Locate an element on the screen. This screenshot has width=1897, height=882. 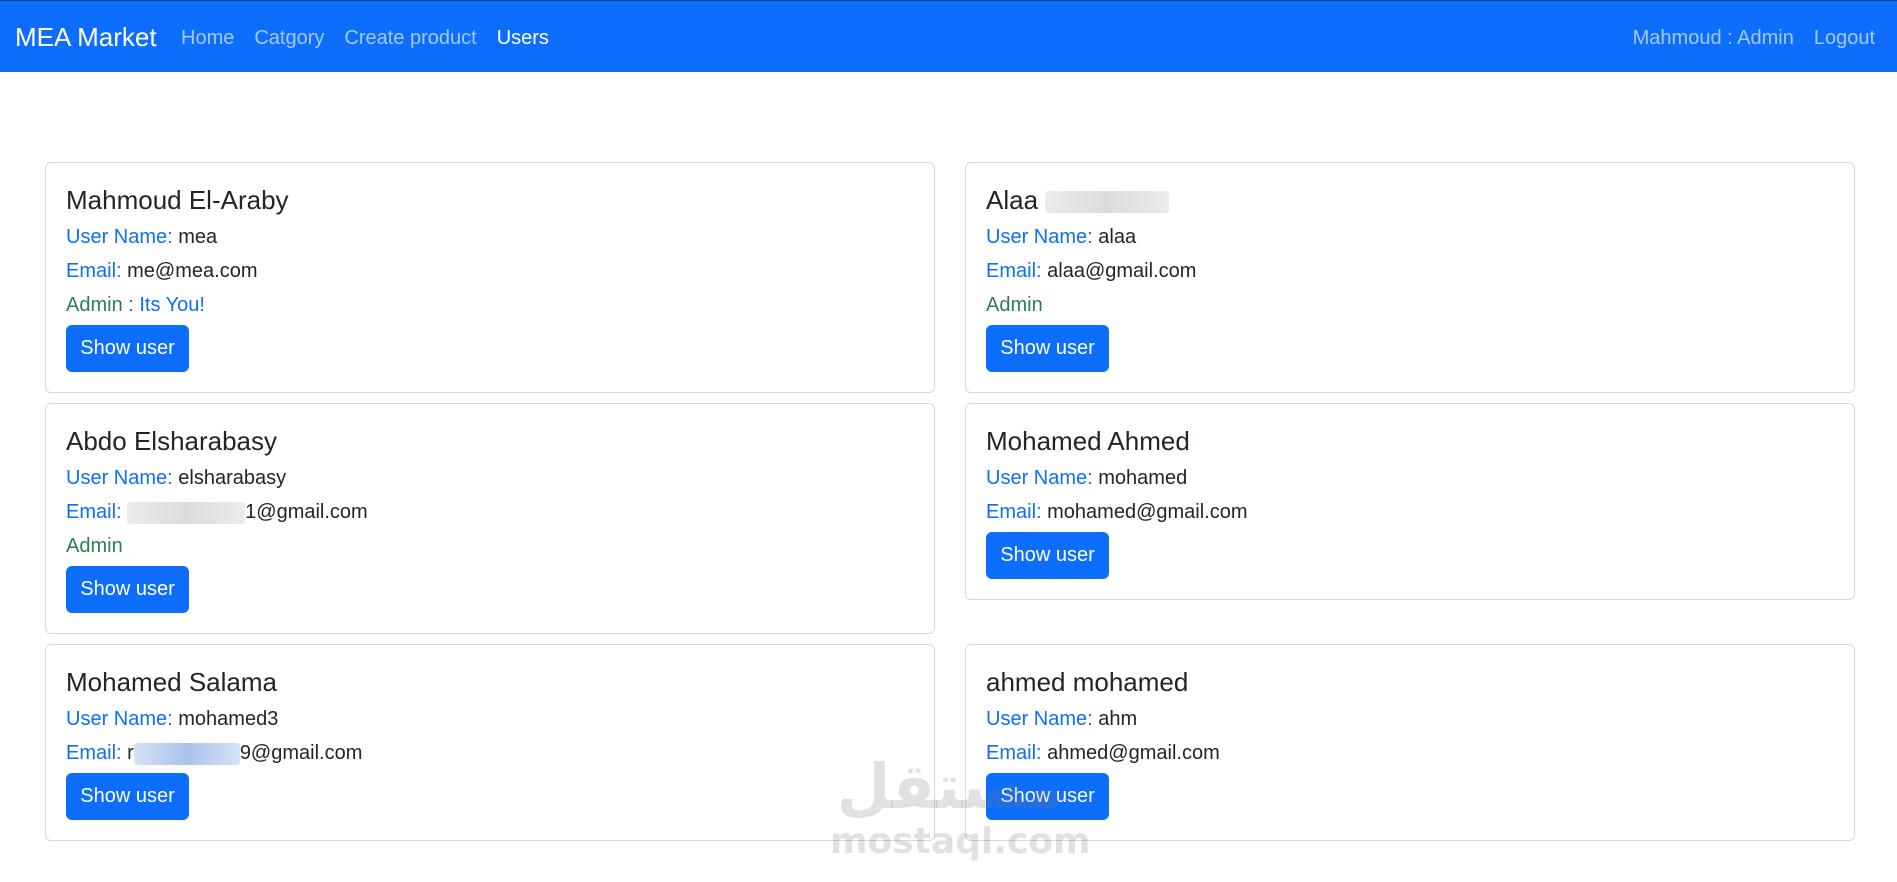
username-value: alaa is located at coordinates (1117, 237).